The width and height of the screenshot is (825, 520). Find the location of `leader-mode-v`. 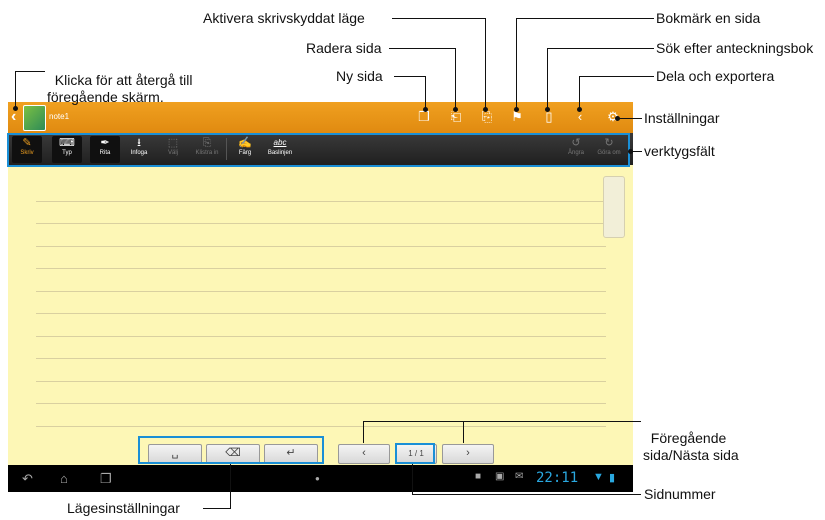

leader-mode-v is located at coordinates (230, 486).